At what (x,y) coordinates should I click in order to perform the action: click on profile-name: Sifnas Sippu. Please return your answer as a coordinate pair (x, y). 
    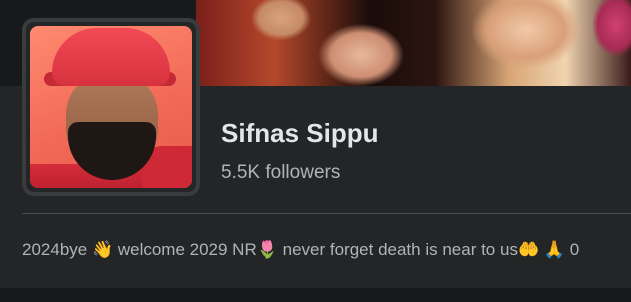
    Looking at the image, I should click on (299, 133).